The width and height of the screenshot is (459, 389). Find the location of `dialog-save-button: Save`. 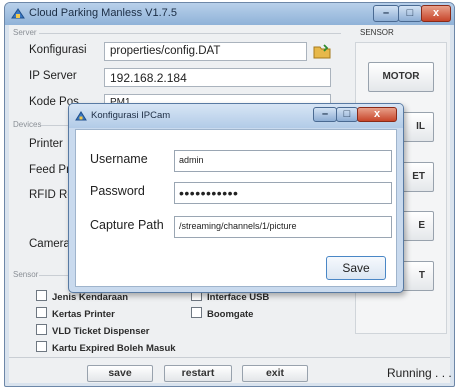

dialog-save-button: Save is located at coordinates (356, 268).